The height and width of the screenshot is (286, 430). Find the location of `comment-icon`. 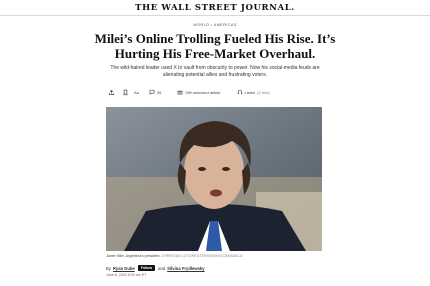

comment-icon is located at coordinates (152, 92).